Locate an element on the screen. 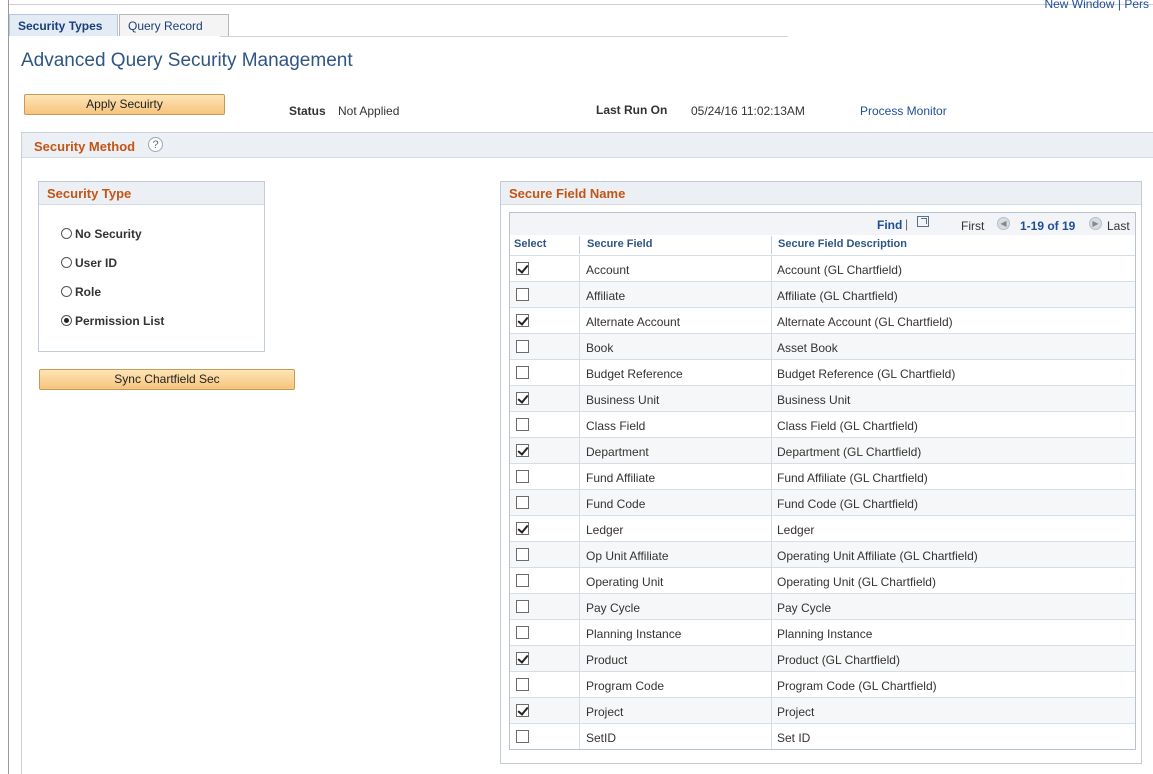 The image size is (1153, 774). secure-field-description-cell: Ledger is located at coordinates (796, 530).